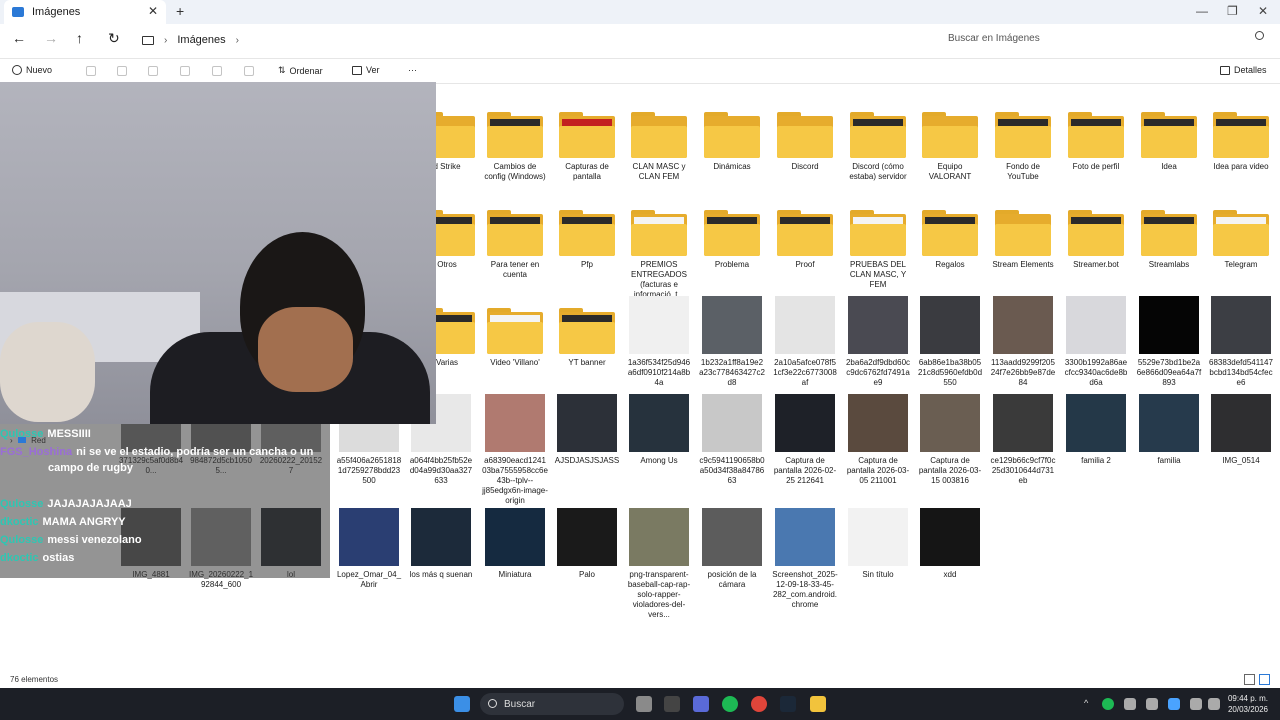 The height and width of the screenshot is (720, 1280). Describe the element at coordinates (1023, 232) in the screenshot. I see `folder-item: Stream Elements` at that location.